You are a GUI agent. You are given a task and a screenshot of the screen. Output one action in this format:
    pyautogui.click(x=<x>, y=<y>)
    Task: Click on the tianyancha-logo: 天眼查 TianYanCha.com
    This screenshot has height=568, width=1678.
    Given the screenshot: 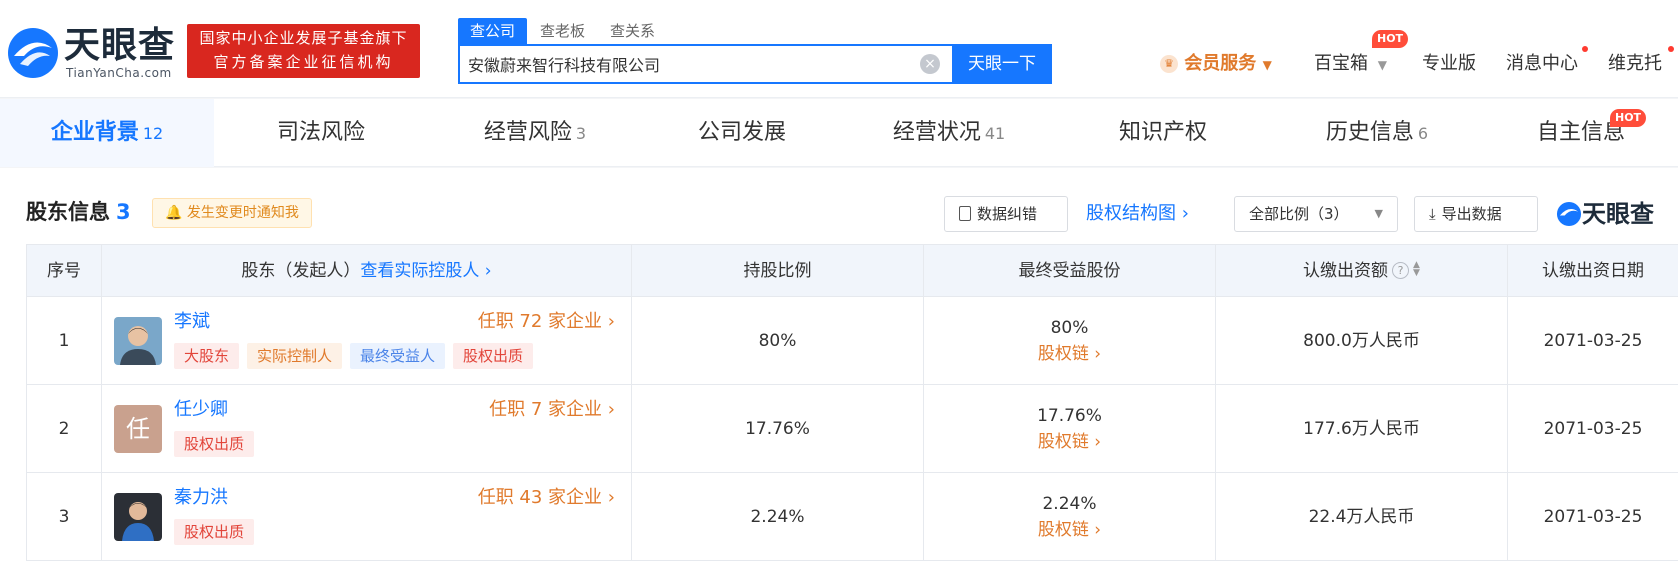 What is the action you would take?
    pyautogui.click(x=91, y=53)
    